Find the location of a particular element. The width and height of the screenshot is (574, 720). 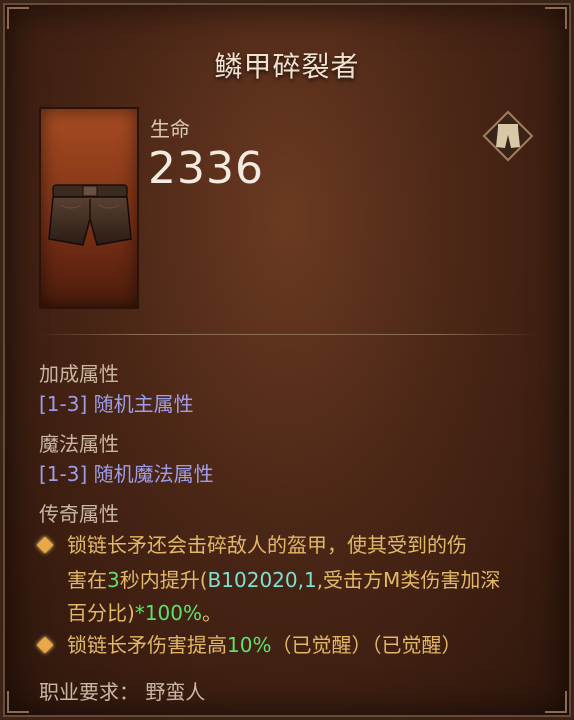

leather-shorts-icon is located at coordinates (90, 215).